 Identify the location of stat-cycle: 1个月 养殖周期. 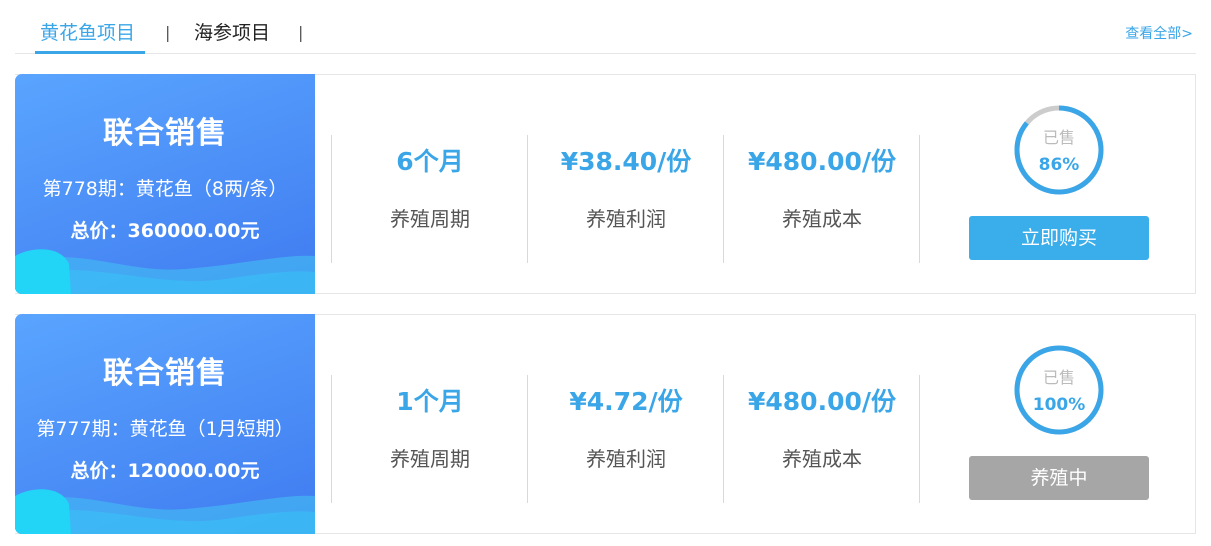
(429, 439).